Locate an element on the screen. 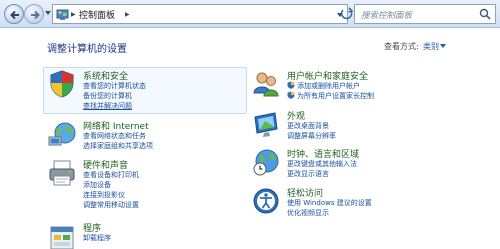  page-title: 调整计算机的设置 is located at coordinates (87, 49).